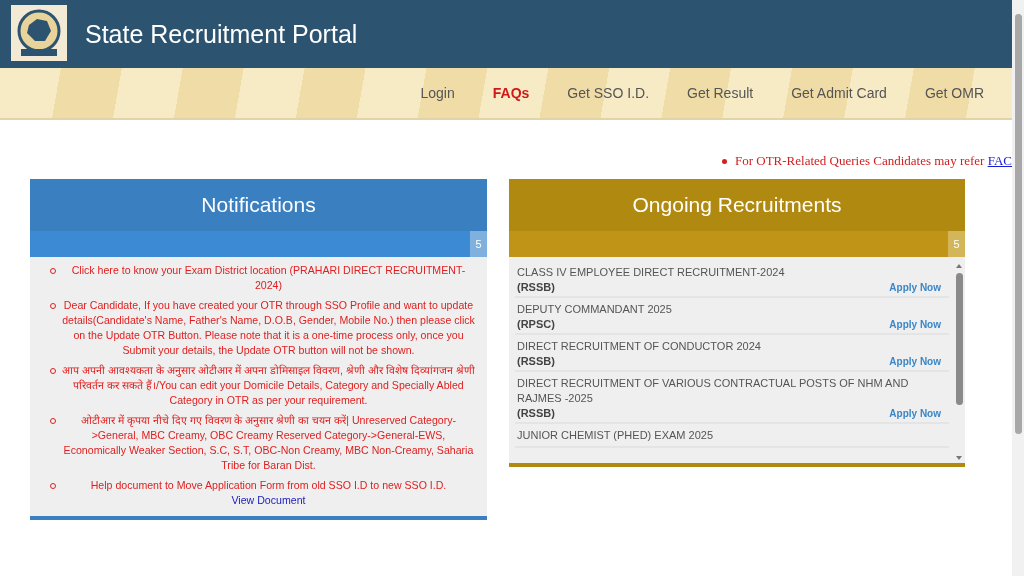 This screenshot has width=1024, height=576. Describe the element at coordinates (999, 160) in the screenshot. I see `faq-link: FAC` at that location.